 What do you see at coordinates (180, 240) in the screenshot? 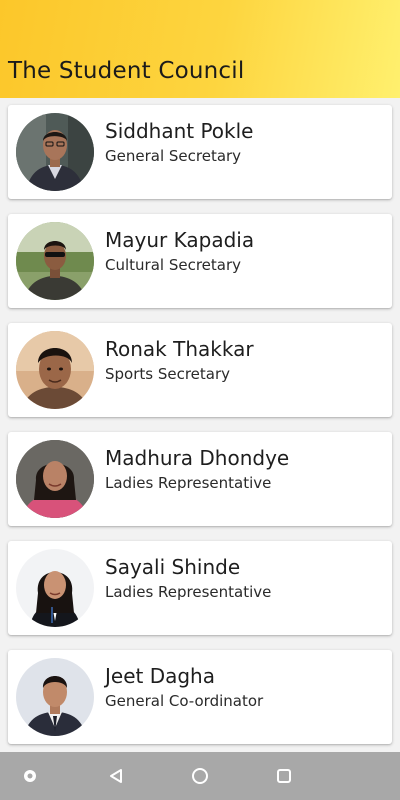
I see `member-name: Mayur Kapadia` at bounding box center [180, 240].